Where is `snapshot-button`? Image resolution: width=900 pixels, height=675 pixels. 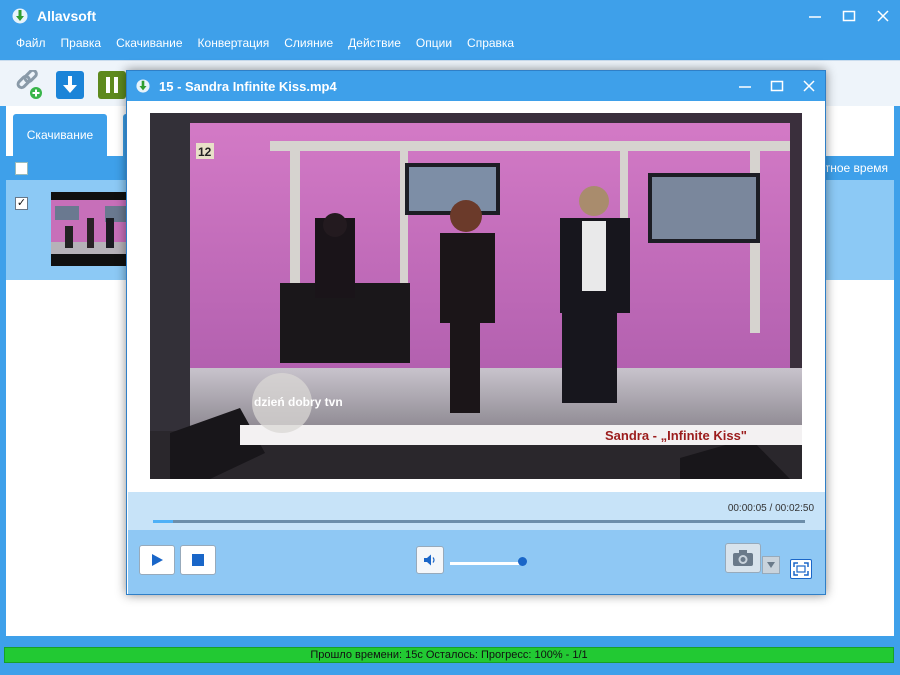
snapshot-button is located at coordinates (743, 558).